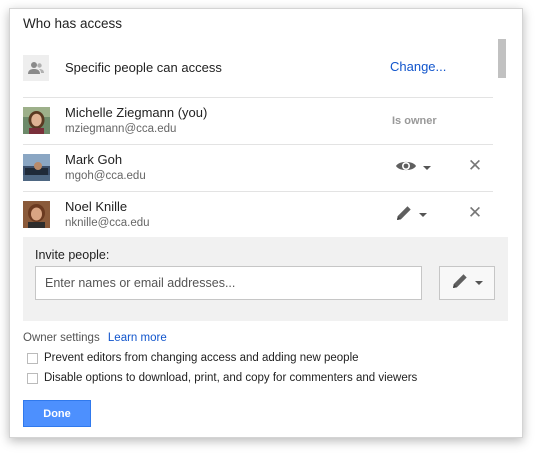 This screenshot has width=542, height=456. I want to click on person-email: mziegmann@cca.edu, so click(121, 129).